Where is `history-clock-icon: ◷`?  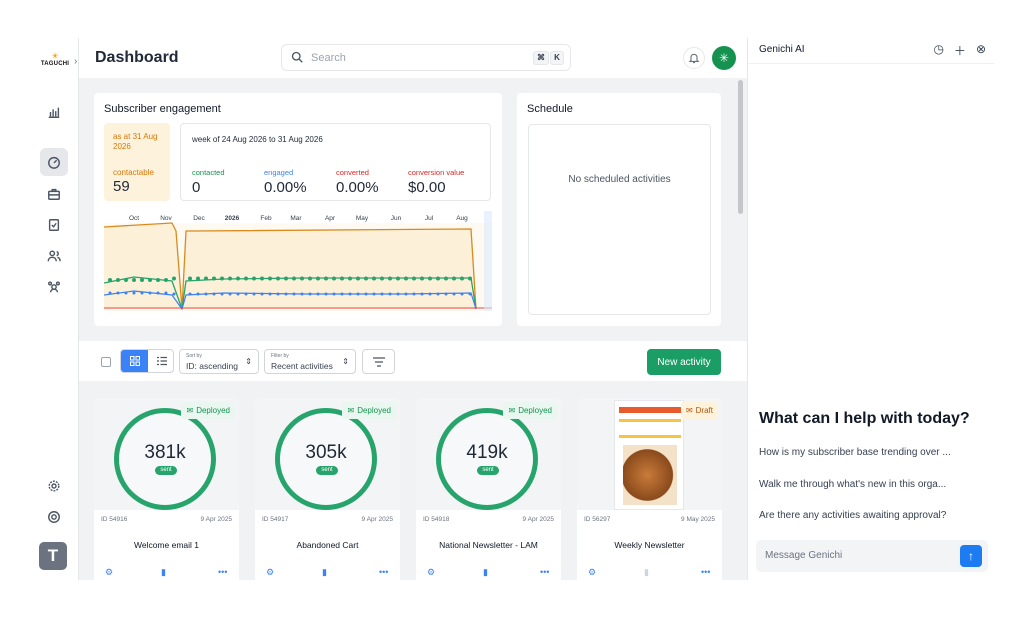 history-clock-icon: ◷ is located at coordinates (938, 50).